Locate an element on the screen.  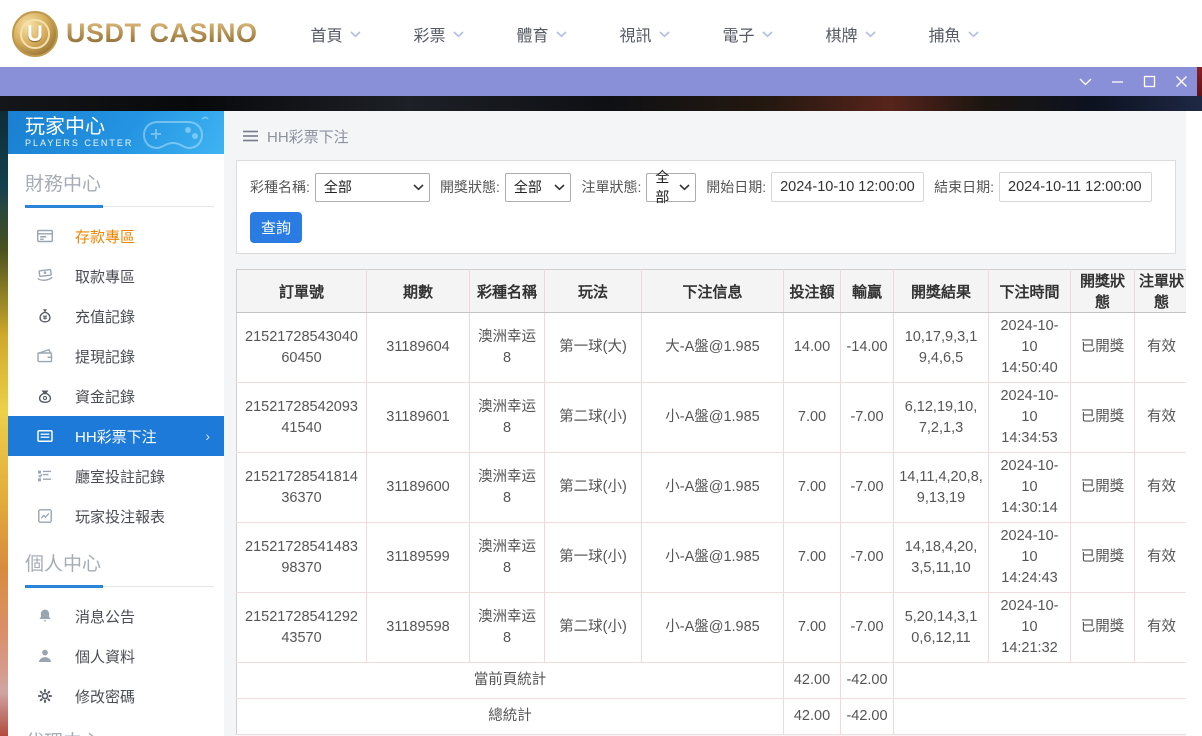
section-title-finance: 財務中心 is located at coordinates (63, 184).